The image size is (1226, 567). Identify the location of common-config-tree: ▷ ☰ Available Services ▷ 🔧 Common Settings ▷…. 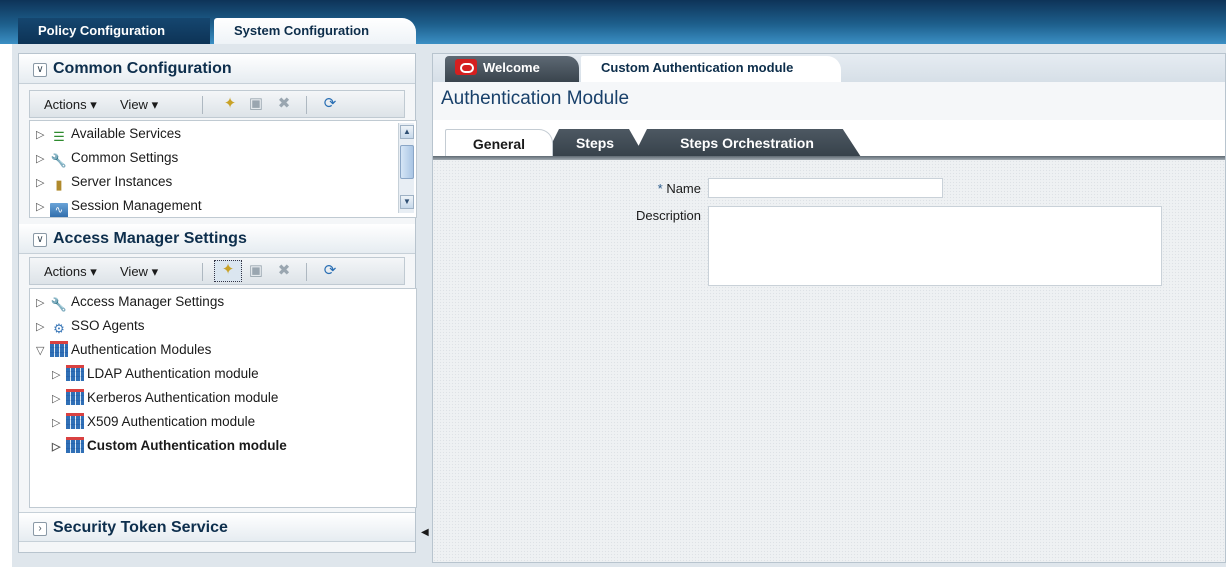
(223, 169).